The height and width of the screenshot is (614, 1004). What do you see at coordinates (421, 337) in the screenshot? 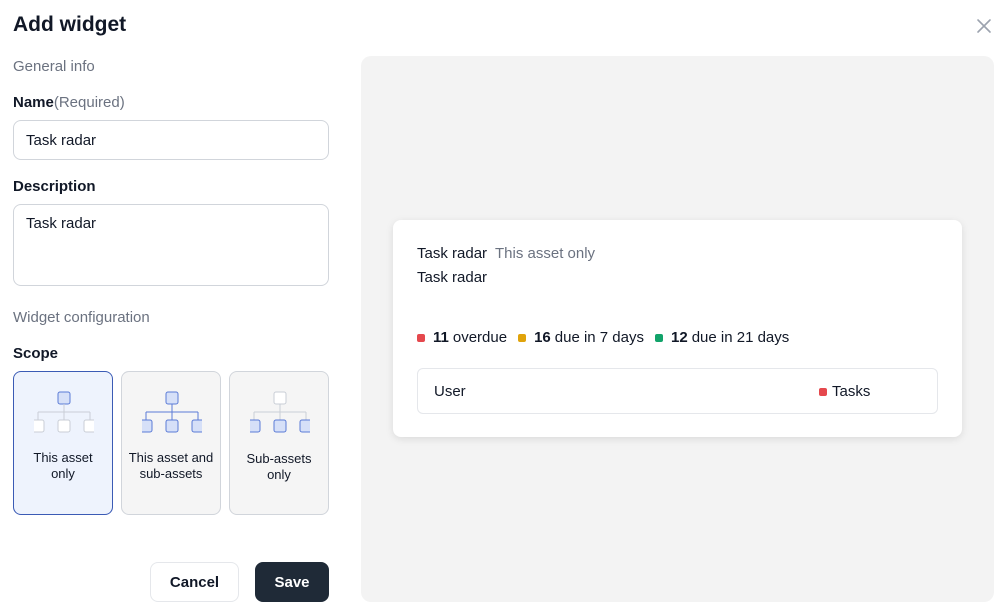
I see `overdue-status-dot` at bounding box center [421, 337].